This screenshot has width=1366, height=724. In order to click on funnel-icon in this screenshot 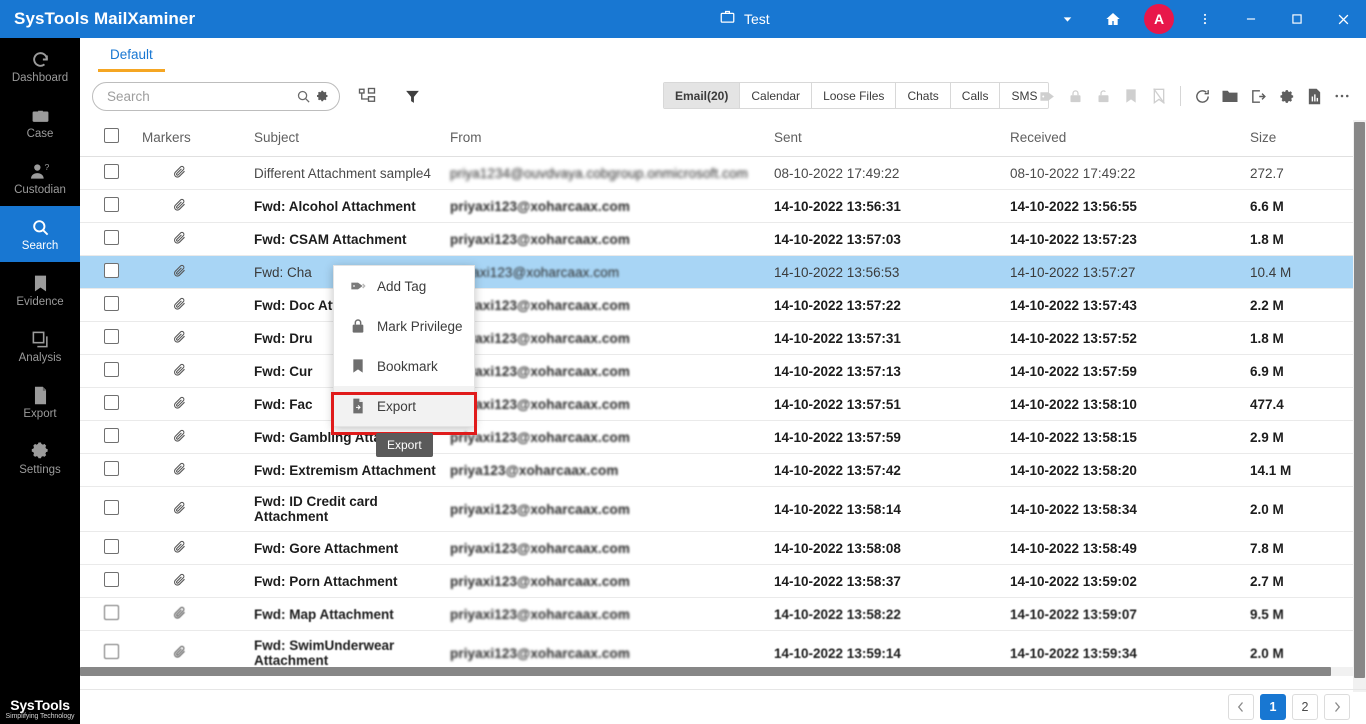, I will do `click(412, 96)`.